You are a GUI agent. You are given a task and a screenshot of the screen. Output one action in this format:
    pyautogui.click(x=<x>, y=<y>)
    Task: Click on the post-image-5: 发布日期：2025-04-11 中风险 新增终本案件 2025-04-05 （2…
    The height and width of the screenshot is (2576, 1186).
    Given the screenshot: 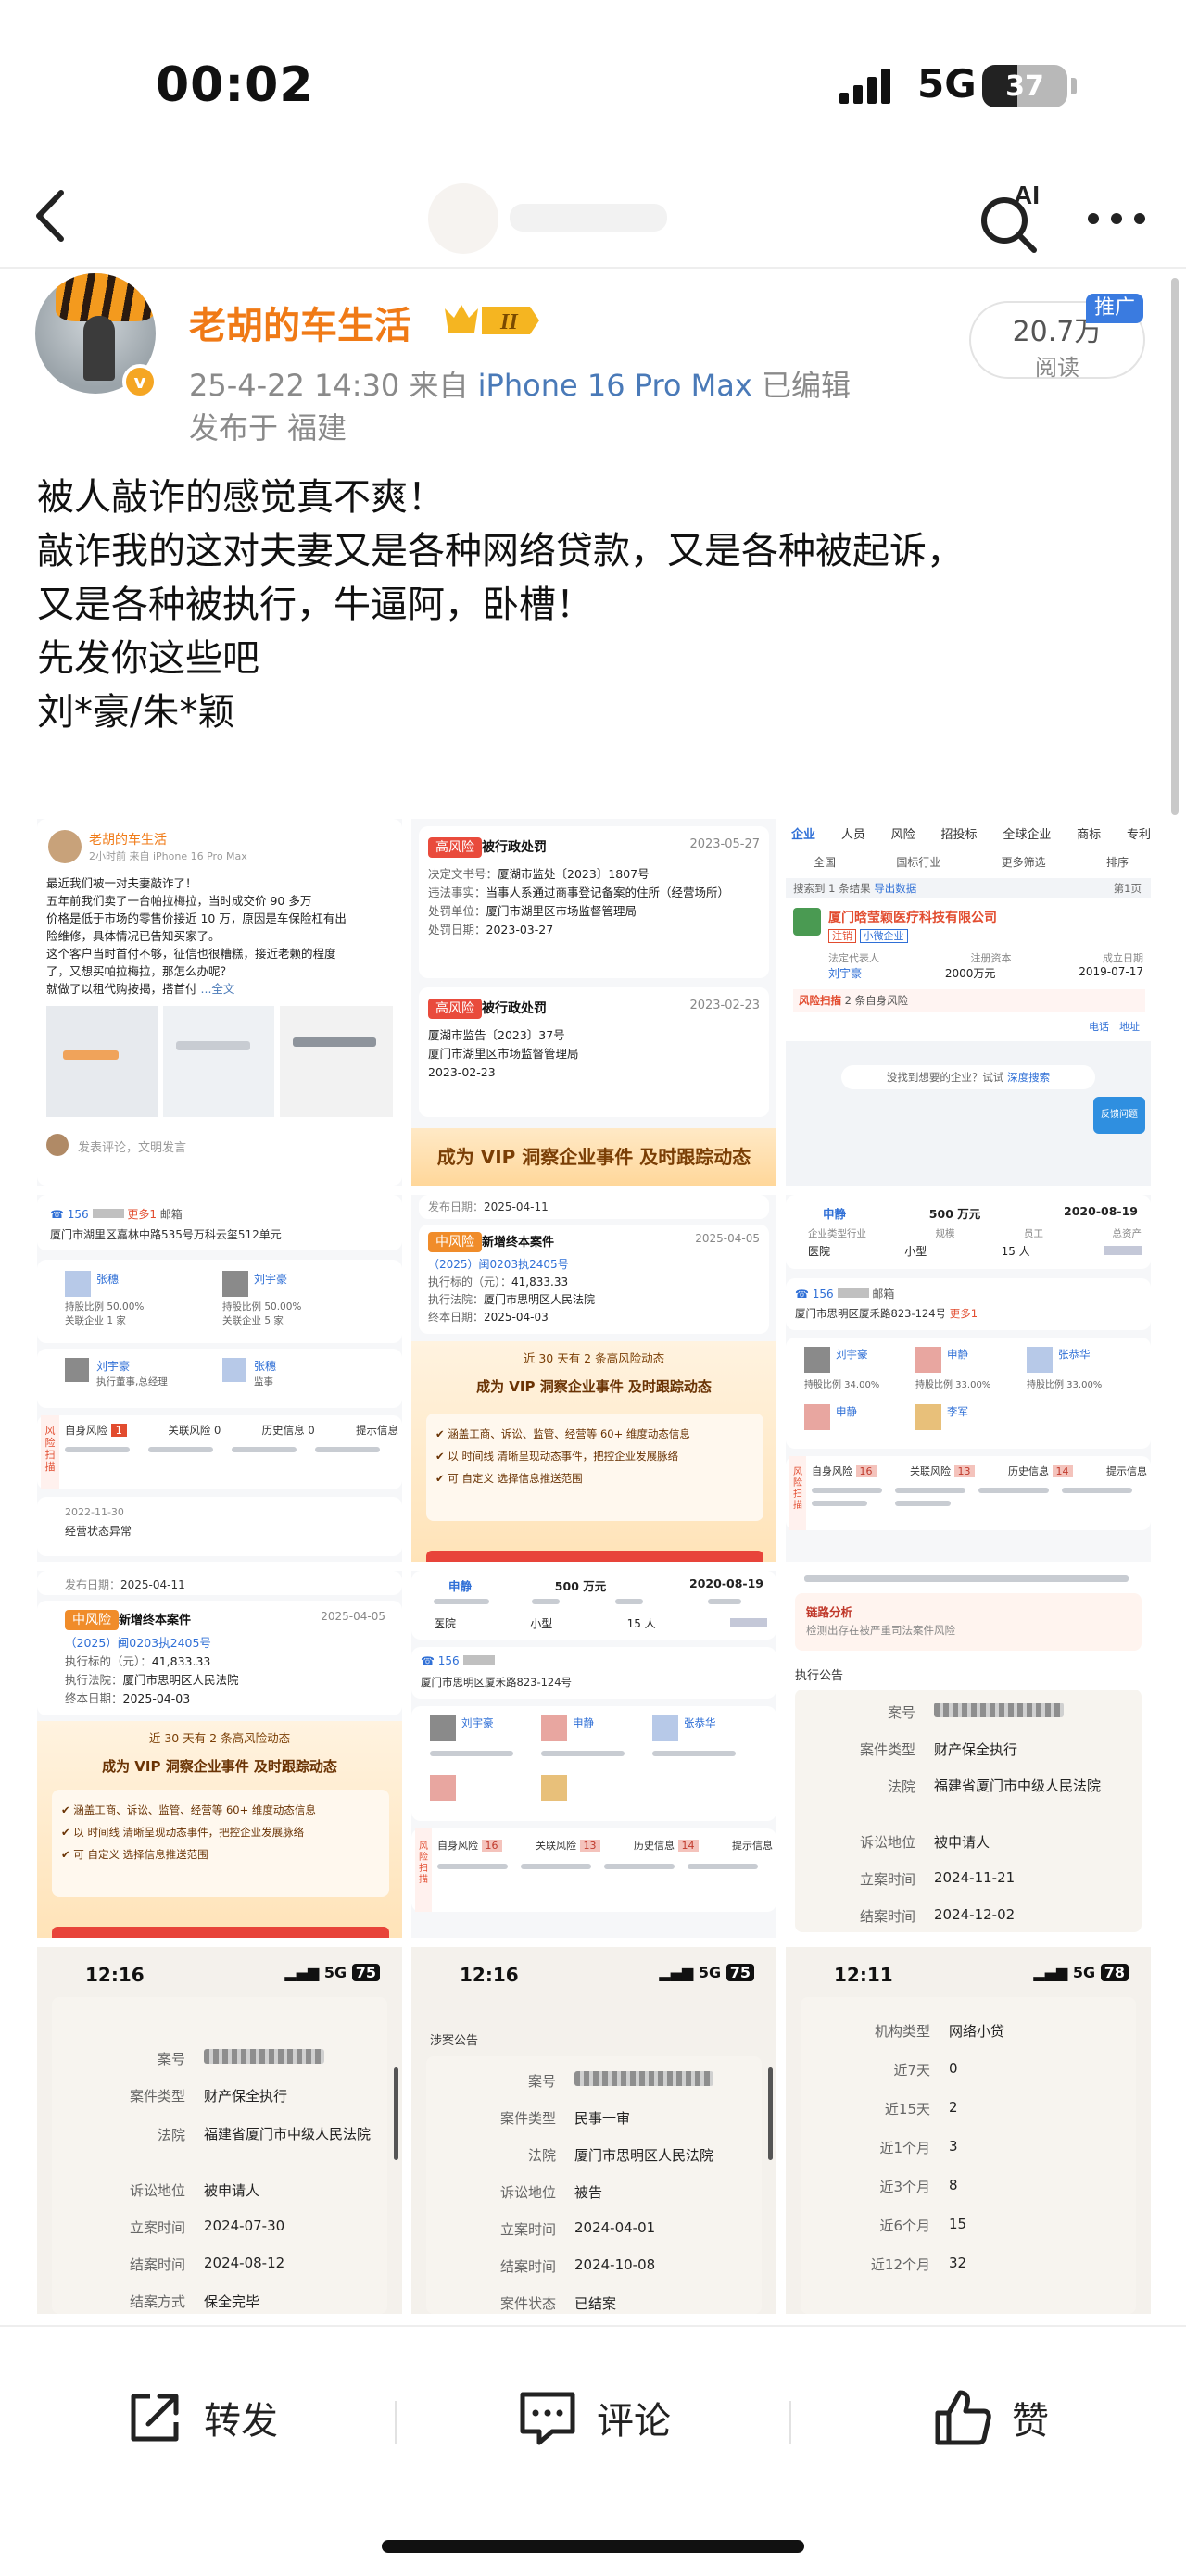 What is the action you would take?
    pyautogui.click(x=593, y=1378)
    